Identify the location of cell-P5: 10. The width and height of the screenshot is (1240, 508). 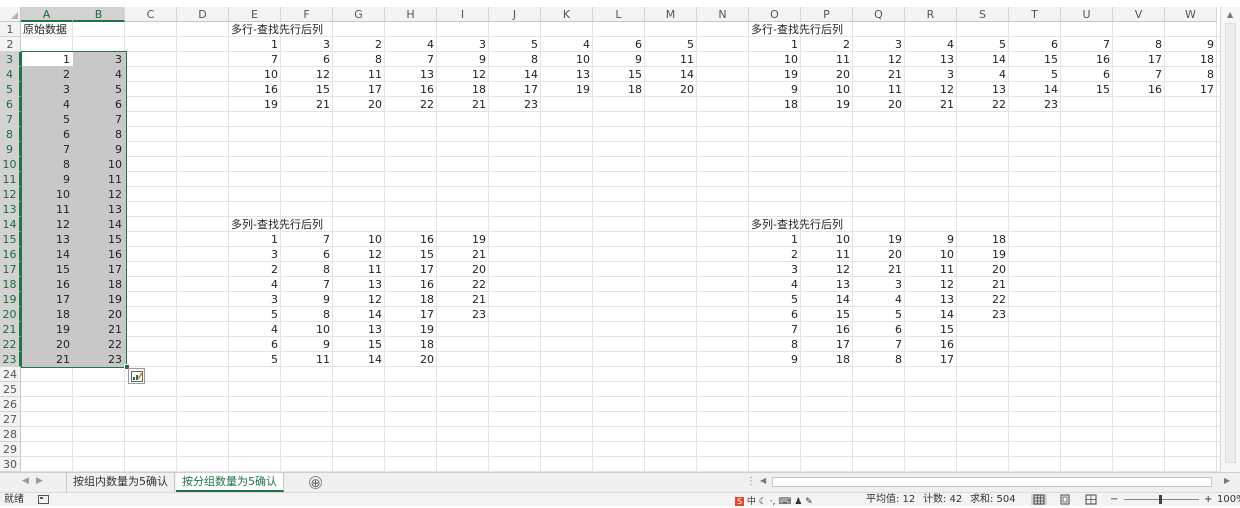
(827, 89).